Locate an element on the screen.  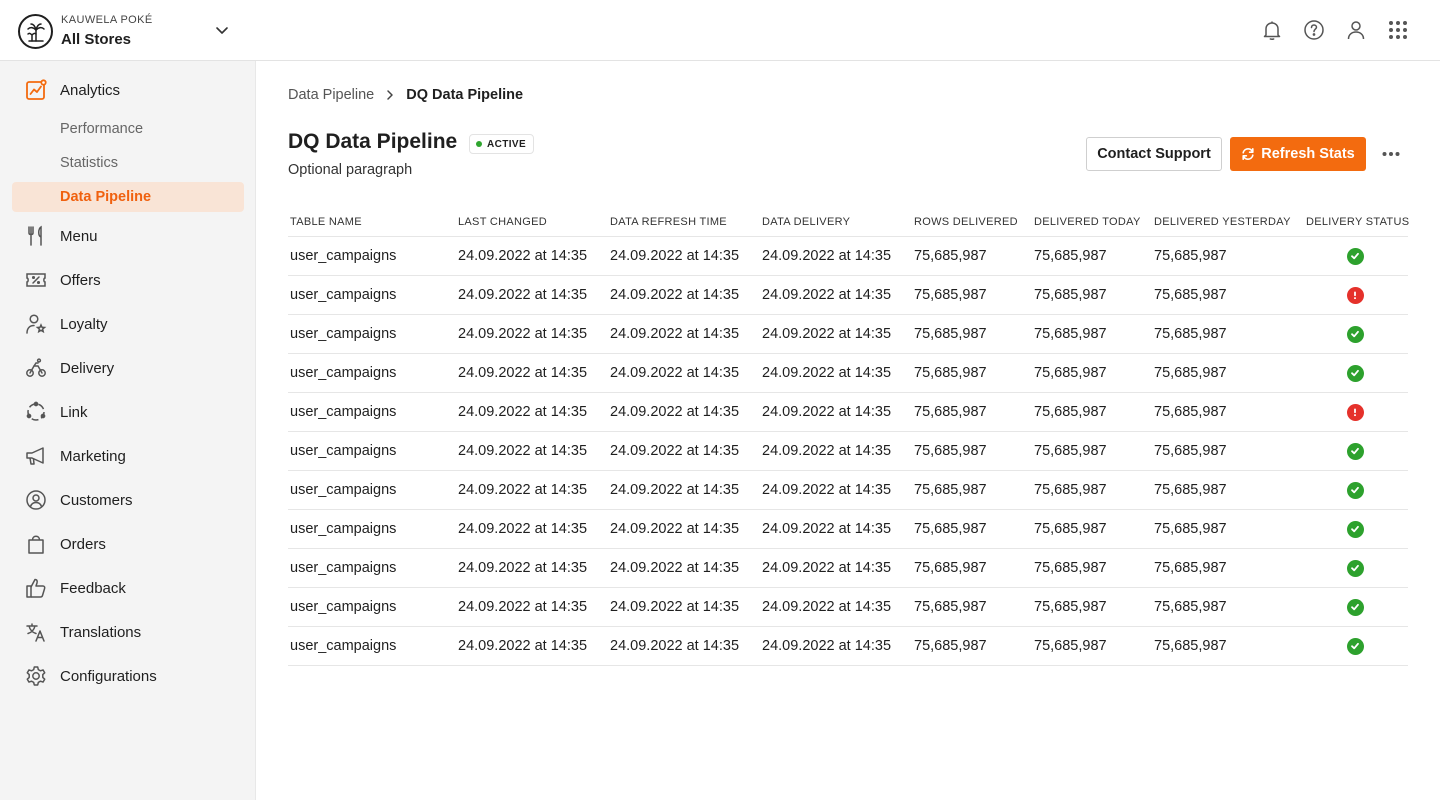
link-circle-icon is located at coordinates (36, 412).